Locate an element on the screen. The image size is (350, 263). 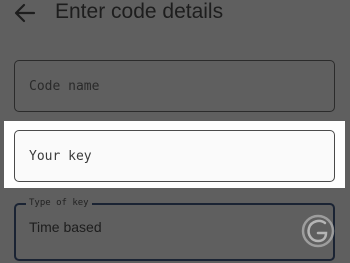
type-of-key-label: Type of key is located at coordinates (59, 203).